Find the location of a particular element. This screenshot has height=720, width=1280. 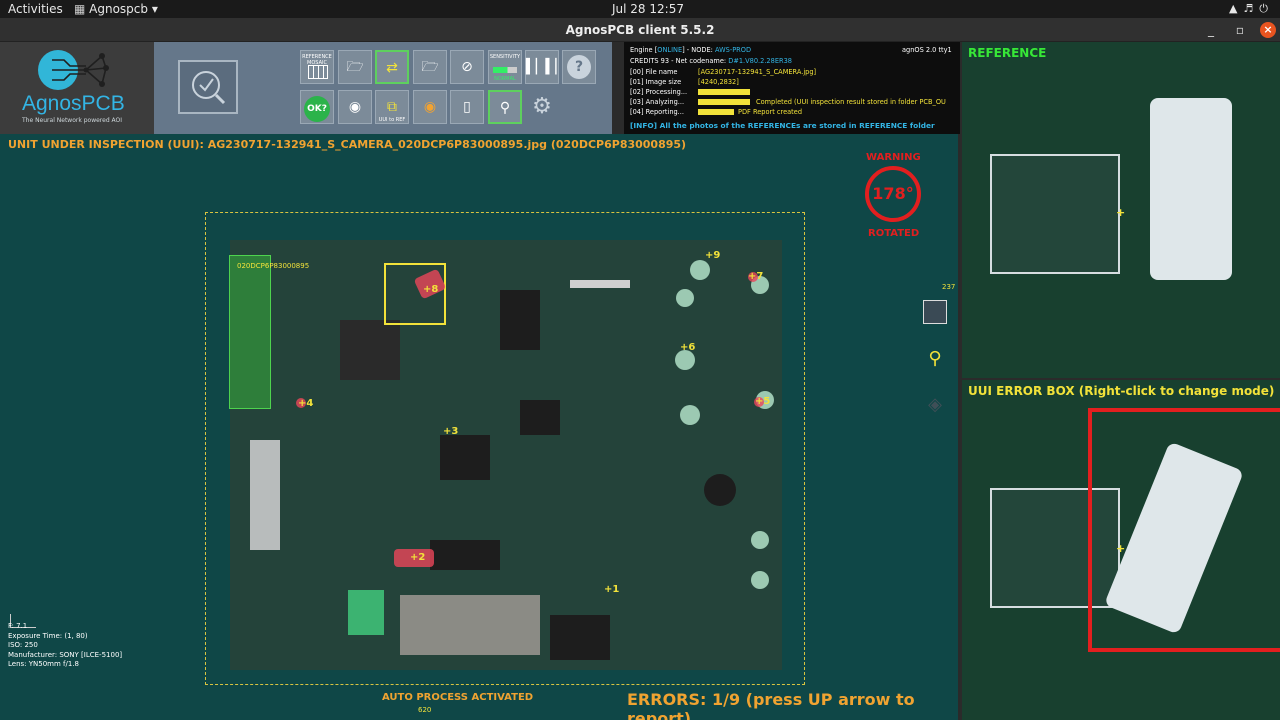

barcode-icon: ▍▏▍▏ is located at coordinates (546, 67).